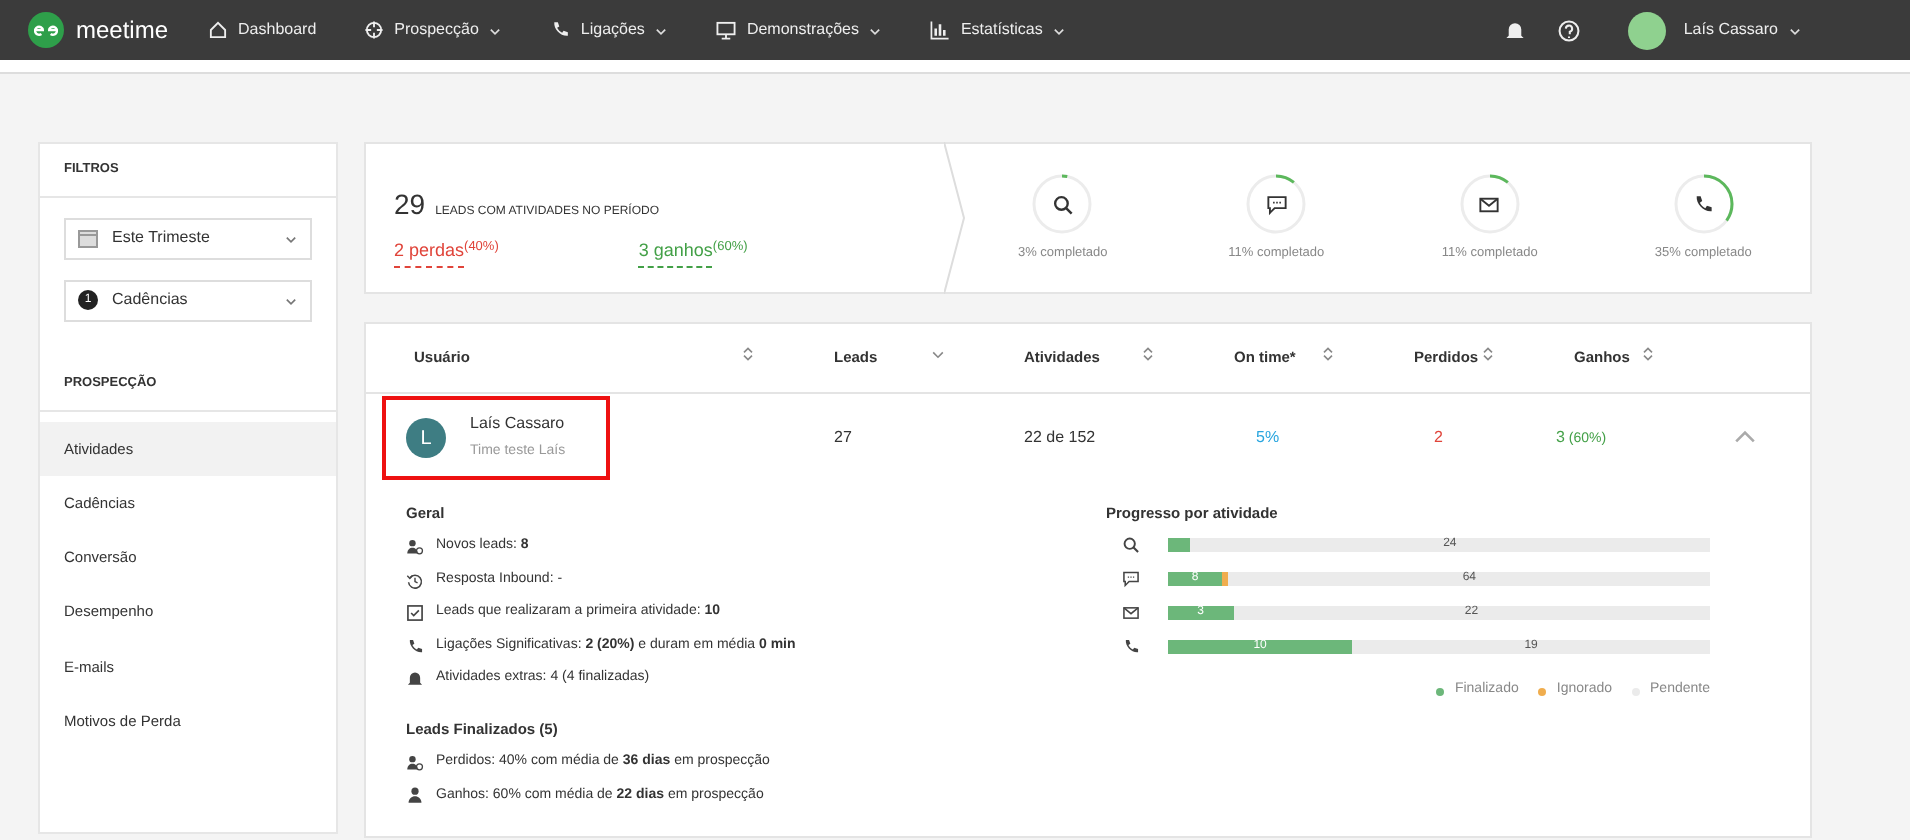 The width and height of the screenshot is (1910, 840). What do you see at coordinates (938, 354) in the screenshot?
I see `sort-descending-icon` at bounding box center [938, 354].